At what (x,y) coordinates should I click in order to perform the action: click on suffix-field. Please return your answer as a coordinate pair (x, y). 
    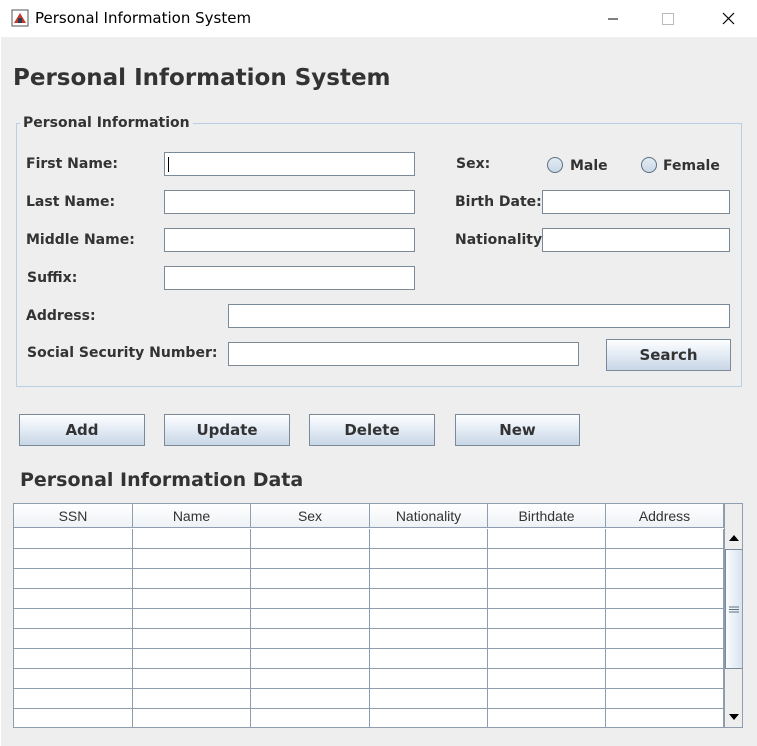
    Looking at the image, I should click on (289, 278).